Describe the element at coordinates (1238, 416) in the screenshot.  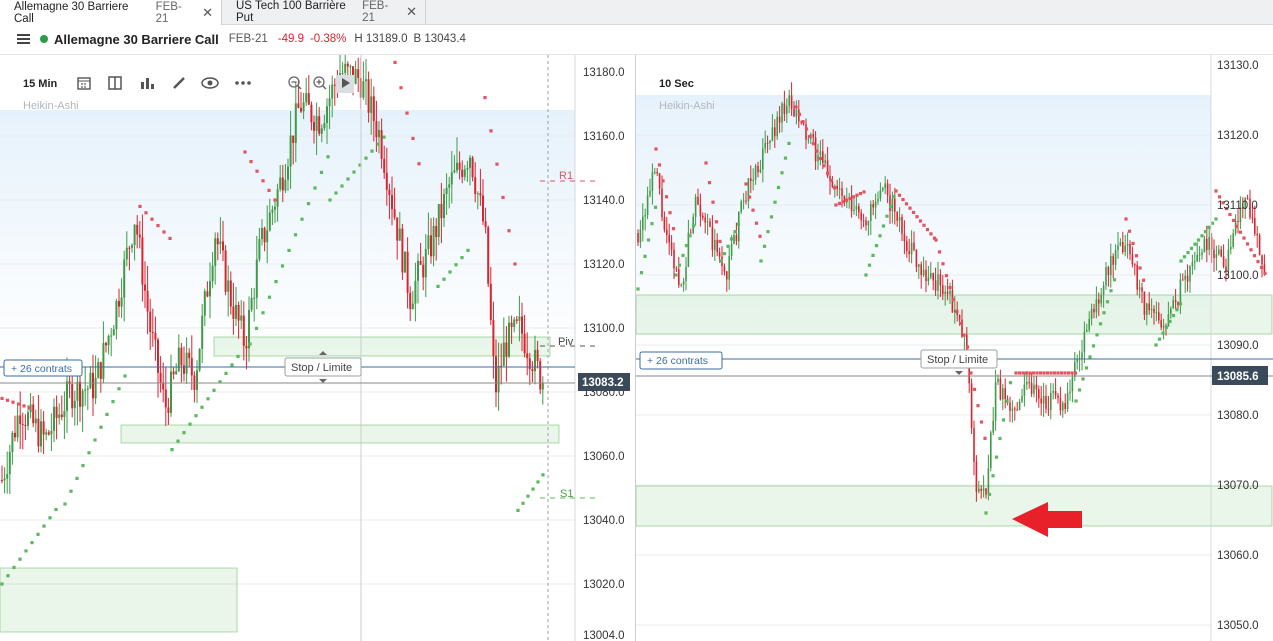
I see `y-axis-tick-label: 13080.0` at that location.